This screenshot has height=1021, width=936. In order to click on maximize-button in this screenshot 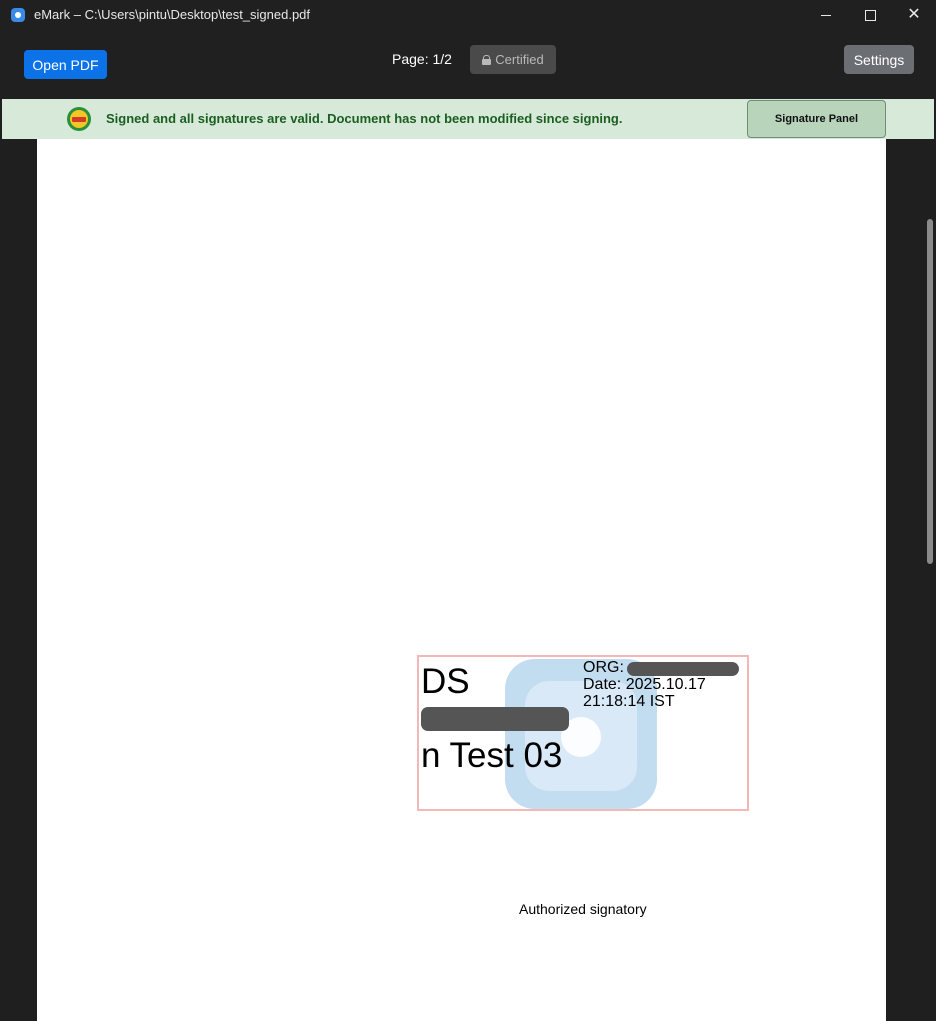, I will do `click(870, 15)`.